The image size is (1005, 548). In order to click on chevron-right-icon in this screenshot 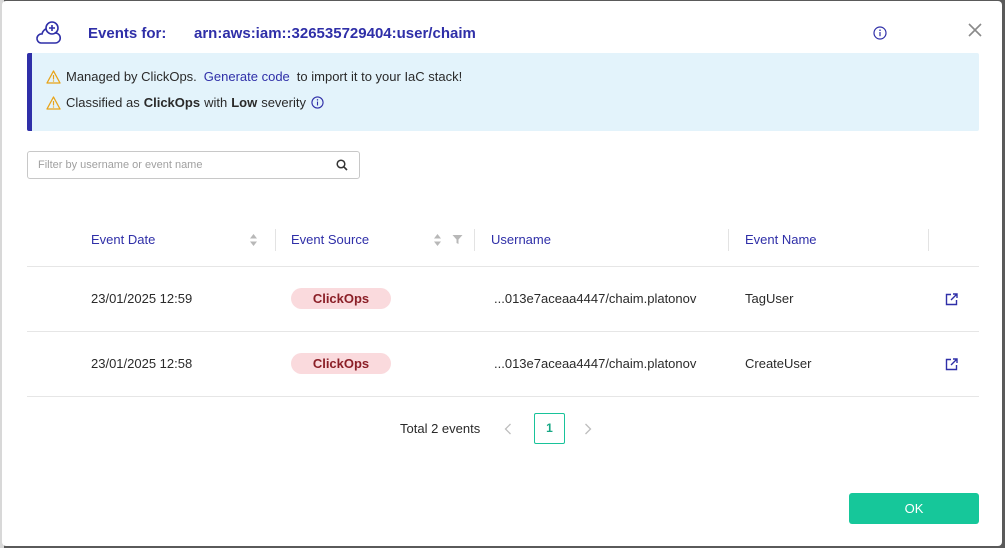, I will do `click(588, 429)`.